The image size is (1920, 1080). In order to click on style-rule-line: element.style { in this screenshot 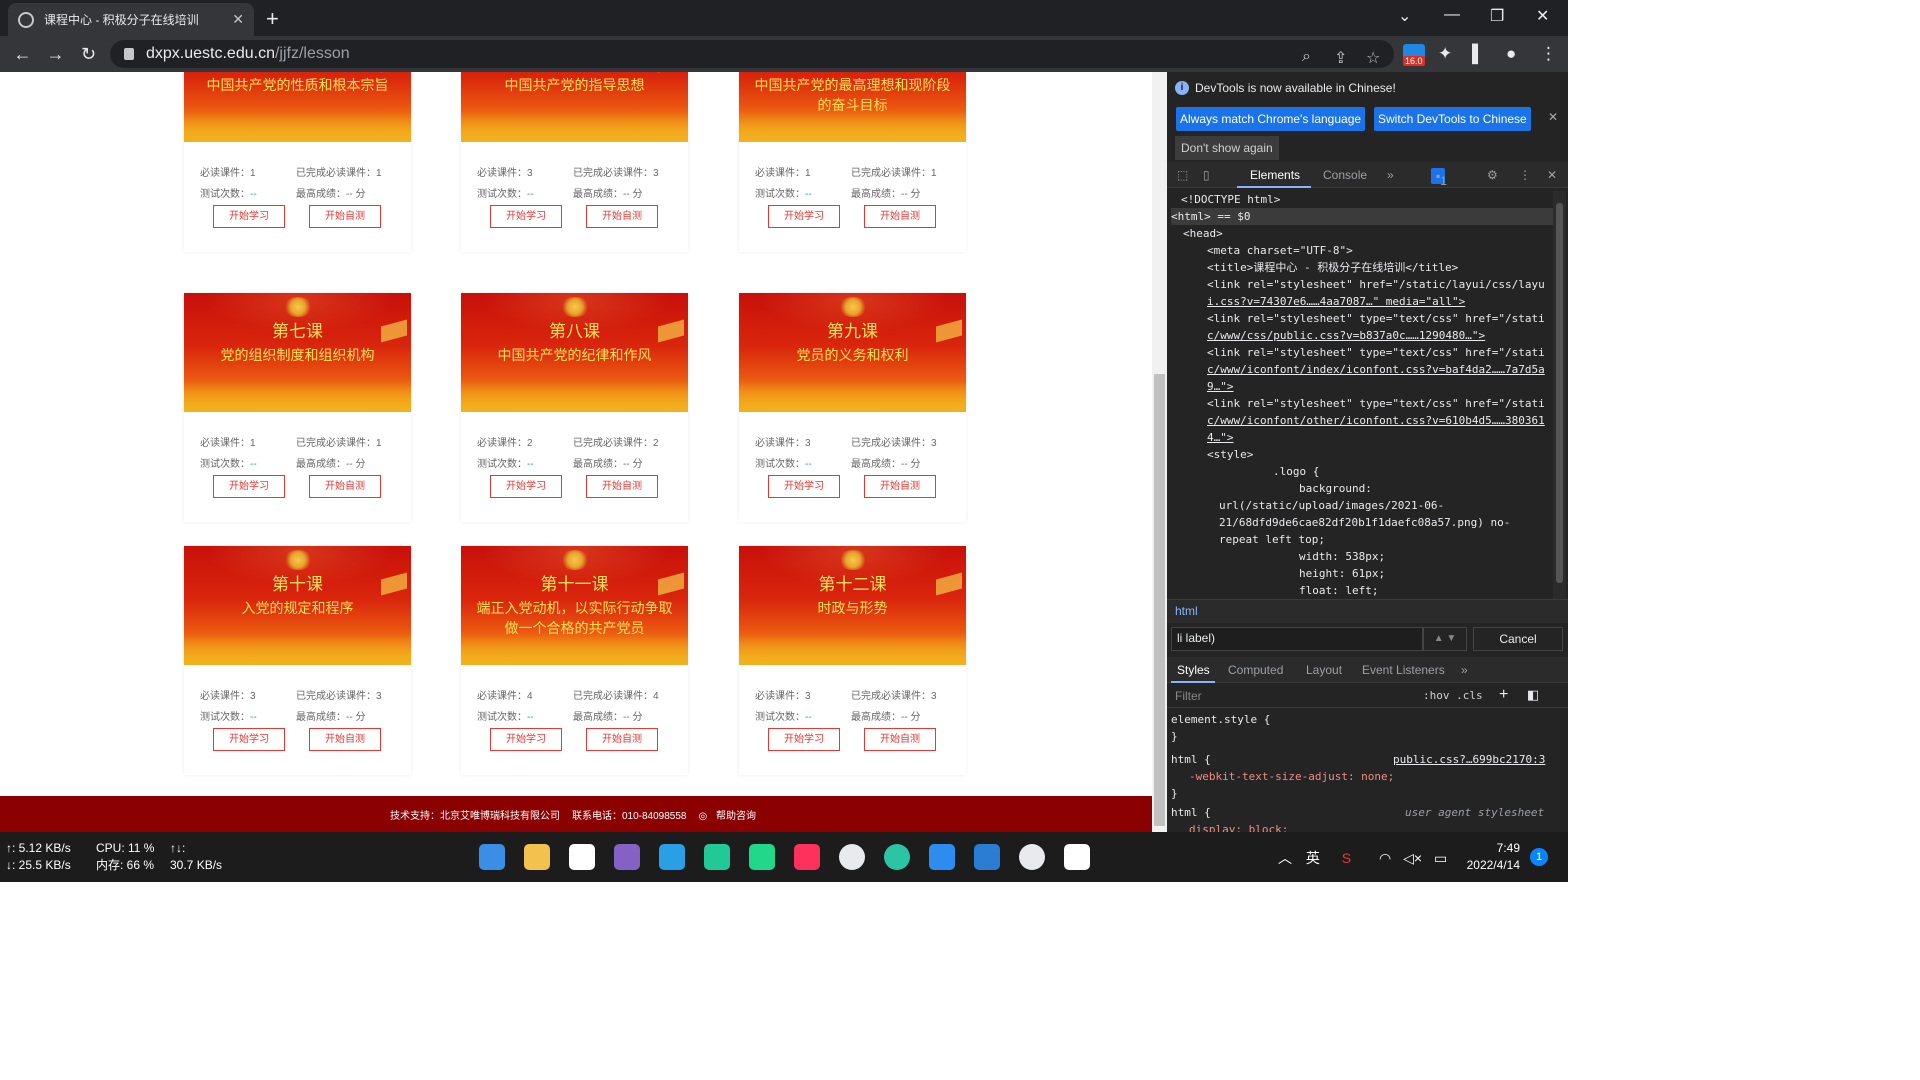, I will do `click(1220, 719)`.